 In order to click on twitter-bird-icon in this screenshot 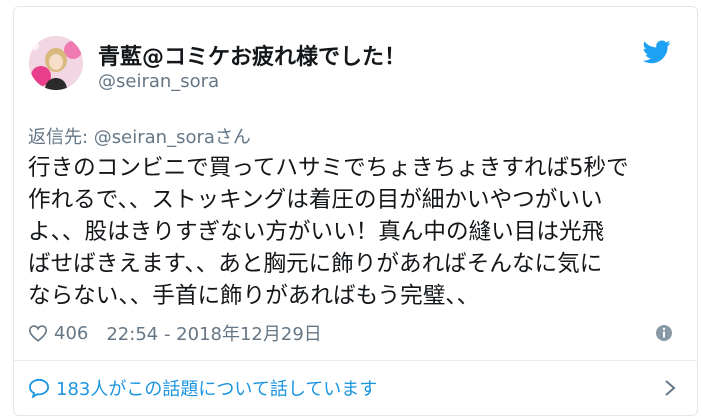, I will do `click(657, 52)`.